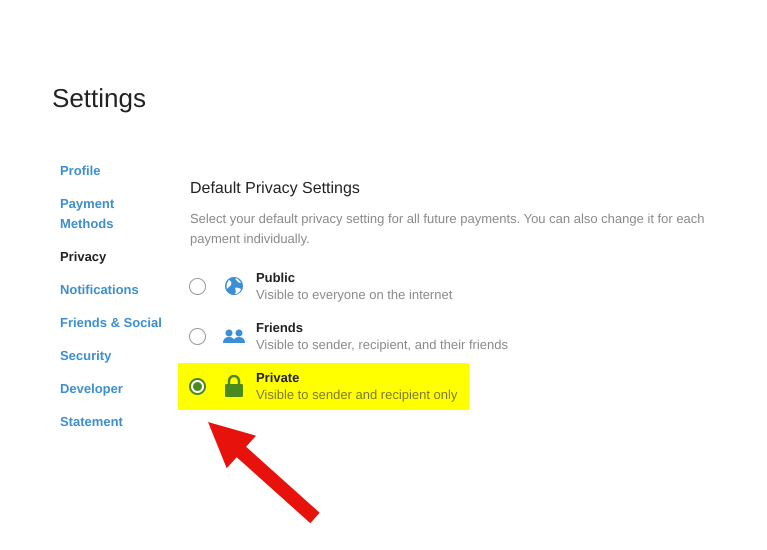 This screenshot has width=767, height=550. I want to click on option-description: Visible to sender and recipient only, so click(357, 394).